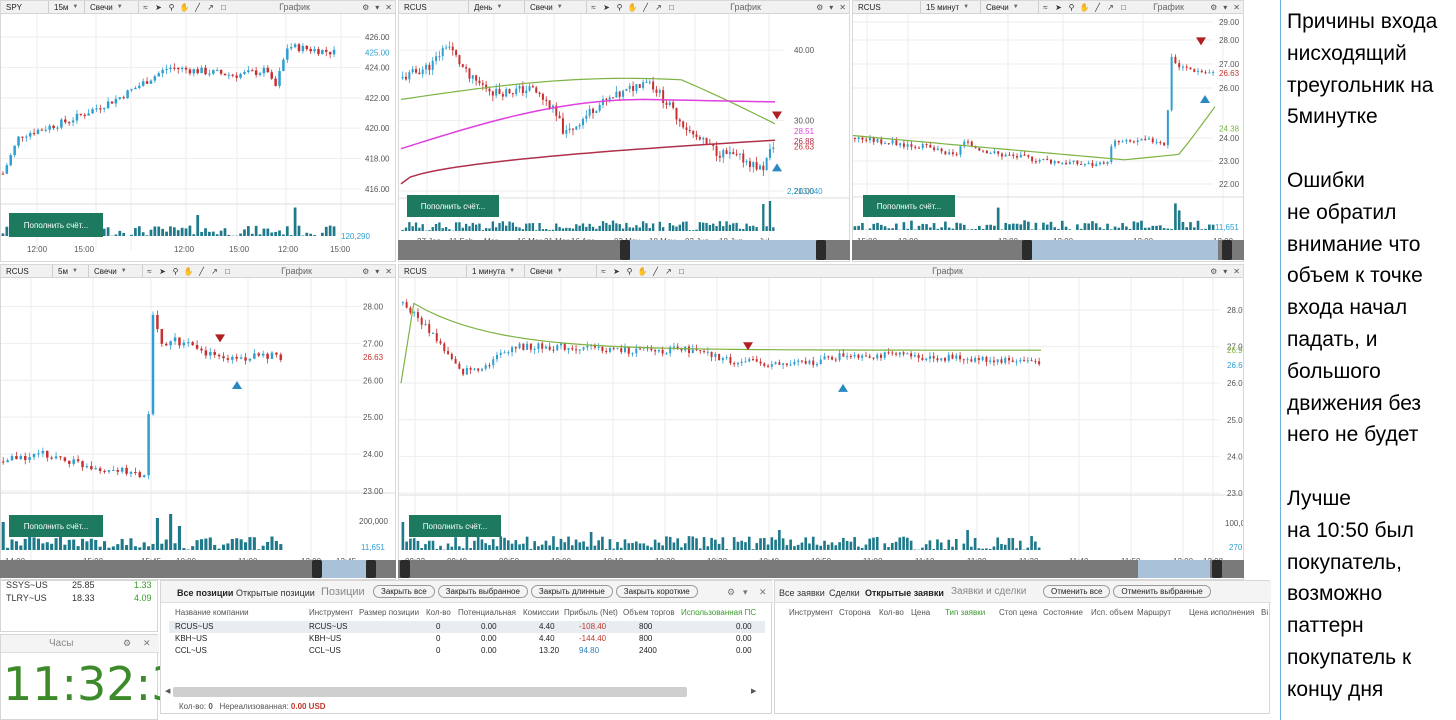 This screenshot has height=720, width=1456. I want to click on timeframe-select: 15 минут ▼, so click(951, 7).